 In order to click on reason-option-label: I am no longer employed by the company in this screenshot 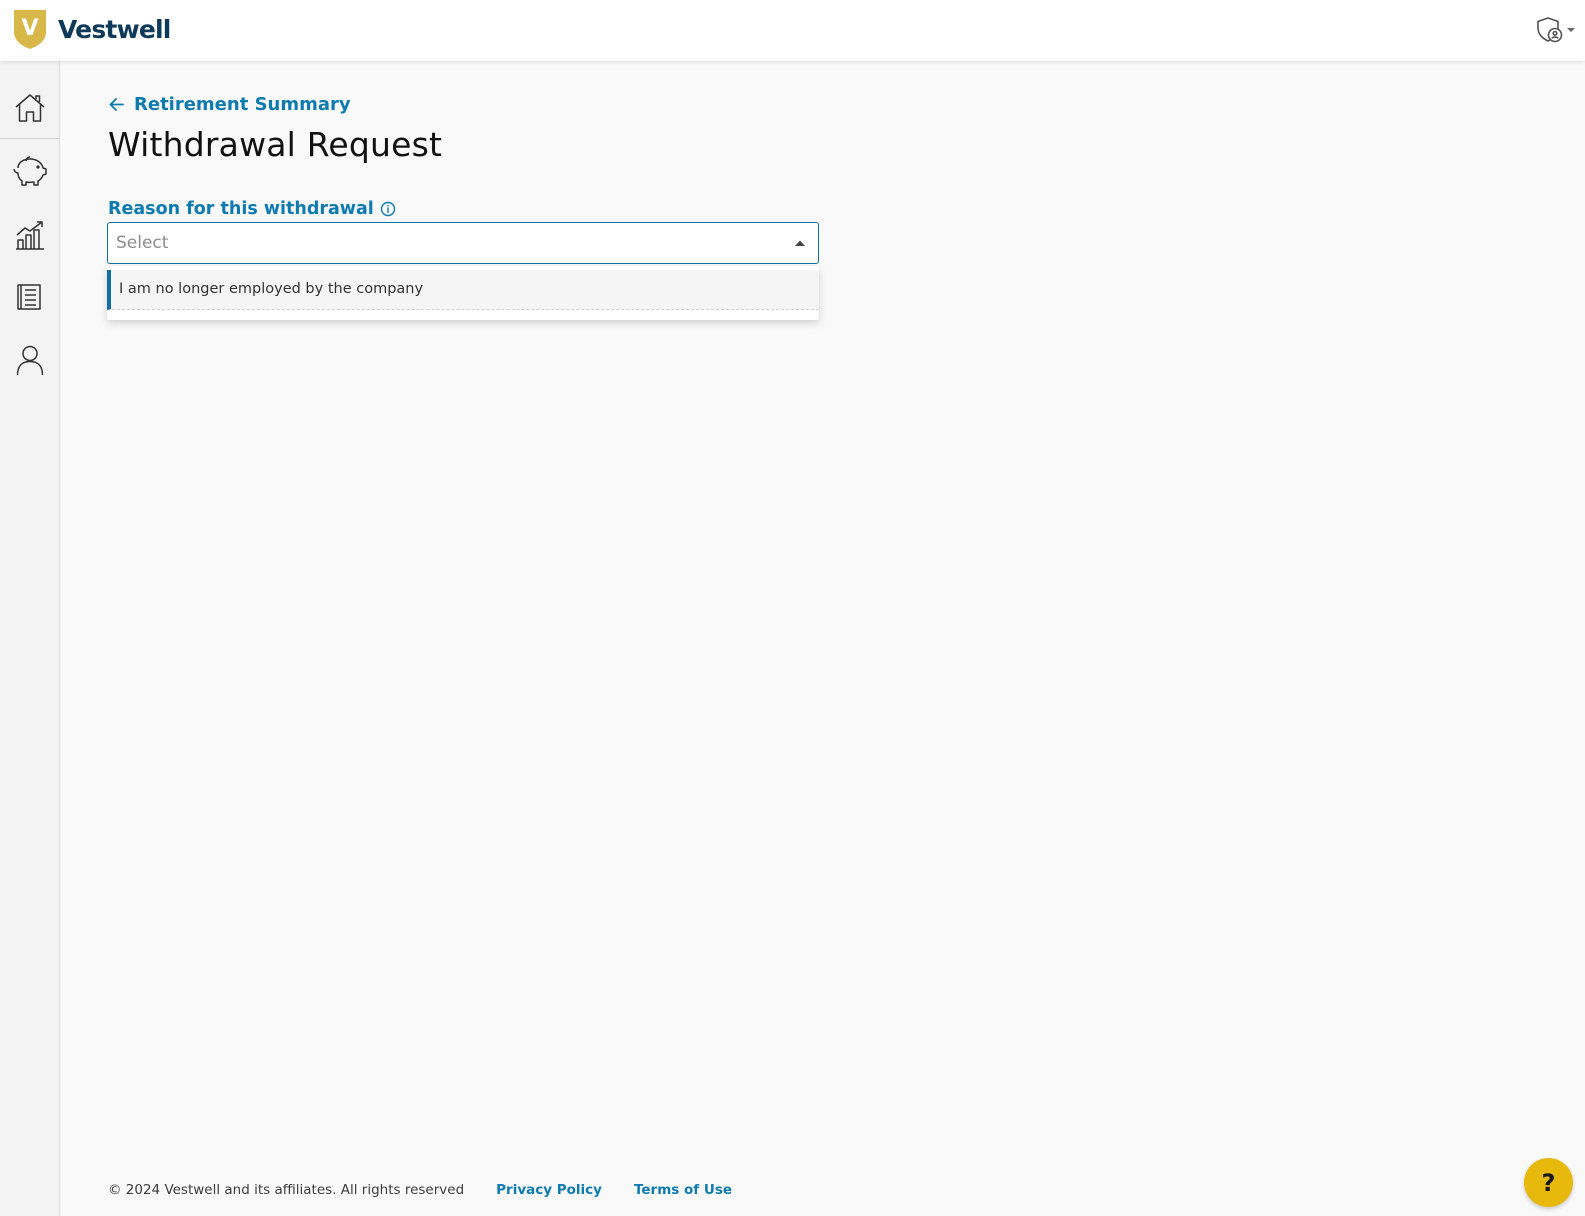, I will do `click(271, 289)`.